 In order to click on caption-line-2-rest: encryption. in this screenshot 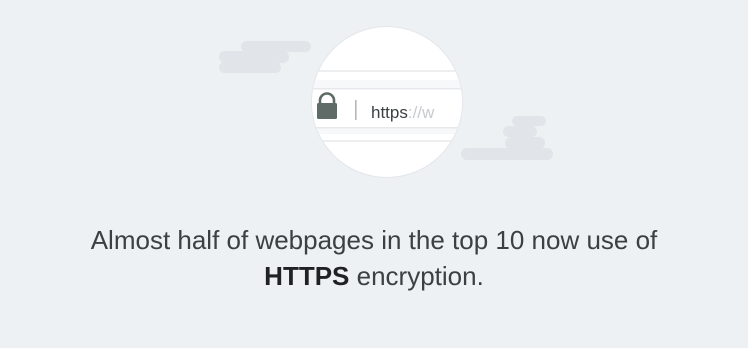, I will do `click(416, 276)`.